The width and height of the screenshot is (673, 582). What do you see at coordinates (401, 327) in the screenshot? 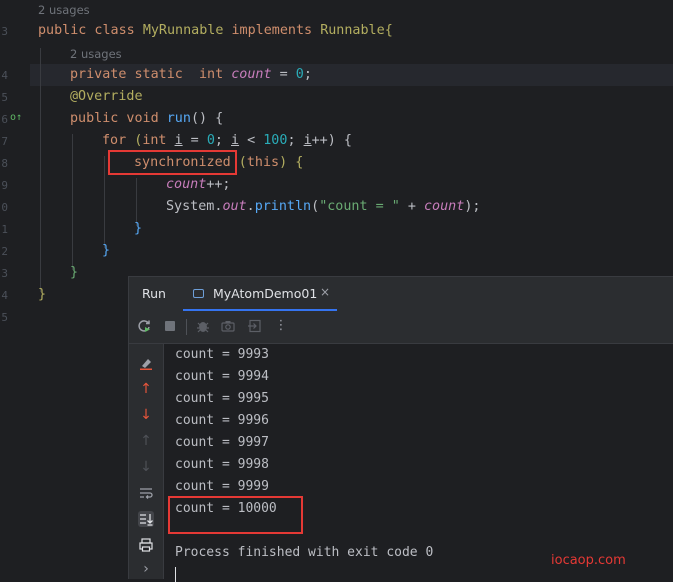
I see `run-toolbar: ⋮` at bounding box center [401, 327].